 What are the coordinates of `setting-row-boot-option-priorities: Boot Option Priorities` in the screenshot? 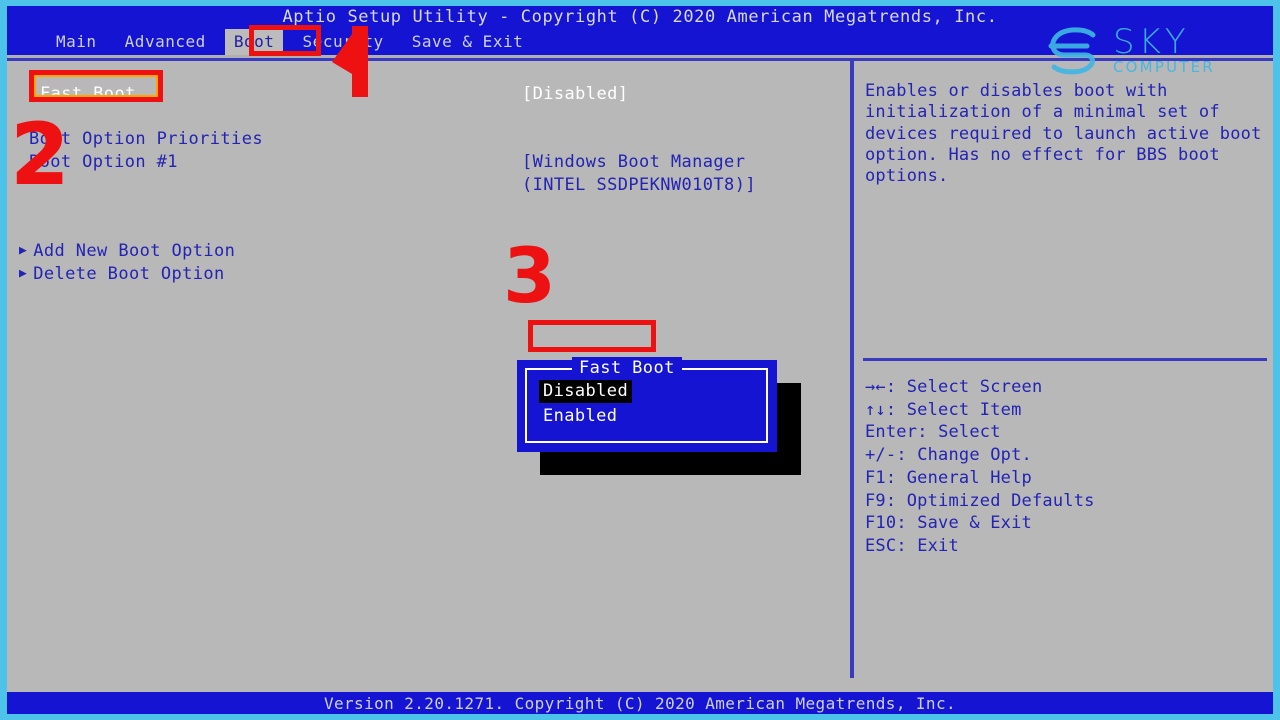 It's located at (146, 139).